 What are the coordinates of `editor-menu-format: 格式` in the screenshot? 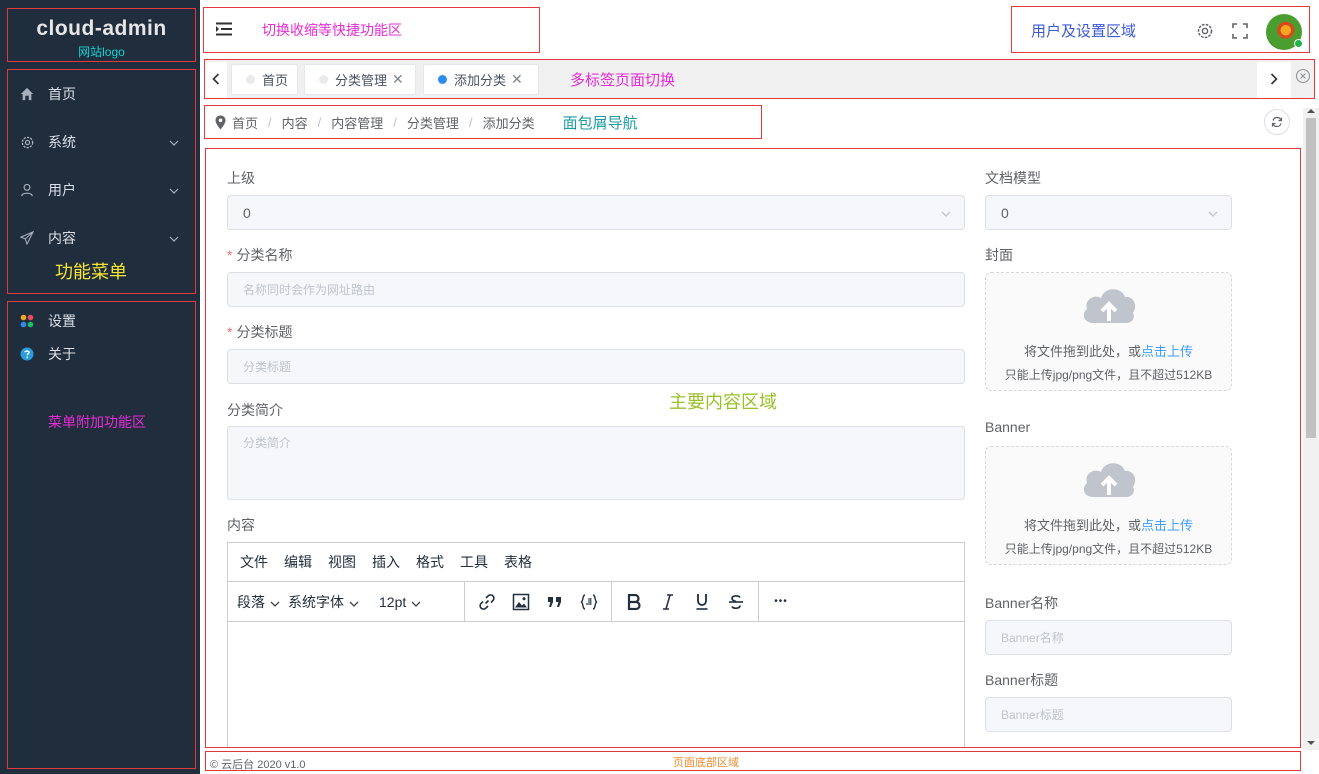 It's located at (430, 562).